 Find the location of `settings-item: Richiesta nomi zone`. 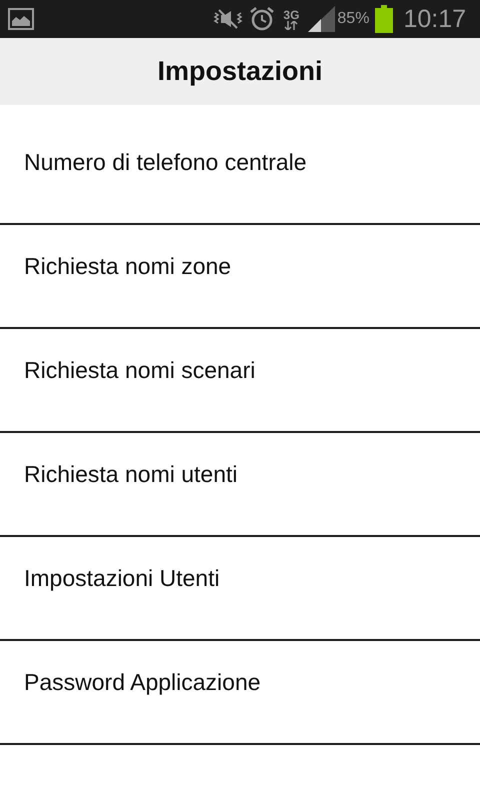

settings-item: Richiesta nomi zone is located at coordinates (240, 277).